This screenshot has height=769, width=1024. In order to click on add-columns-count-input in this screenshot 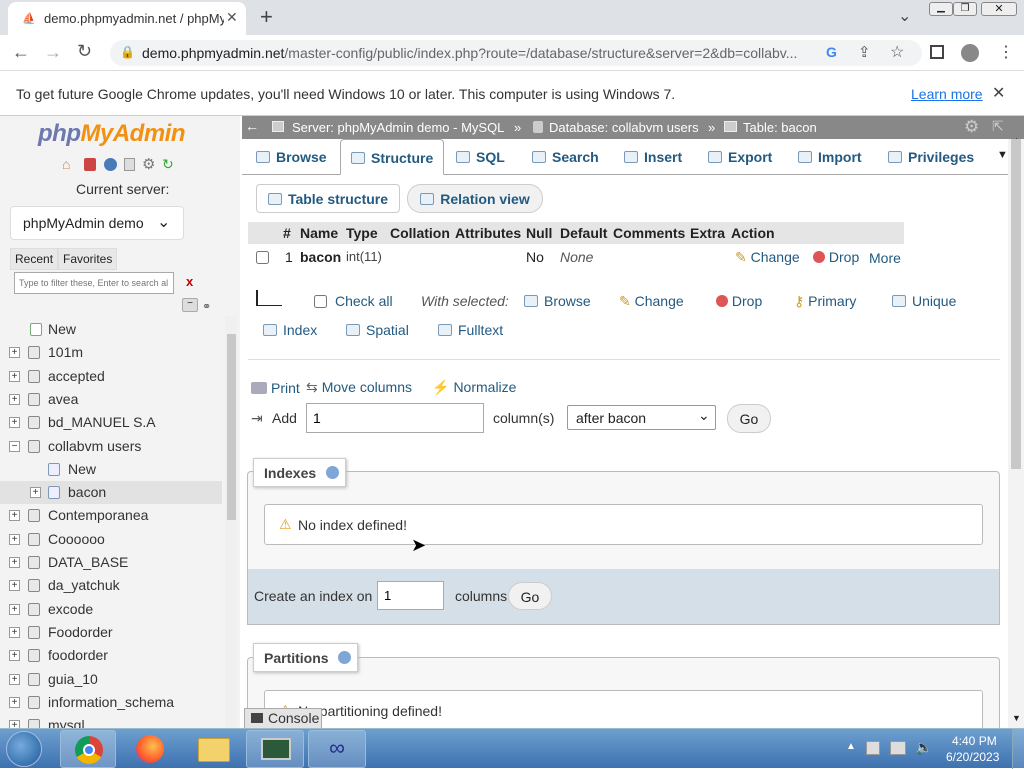, I will do `click(395, 418)`.